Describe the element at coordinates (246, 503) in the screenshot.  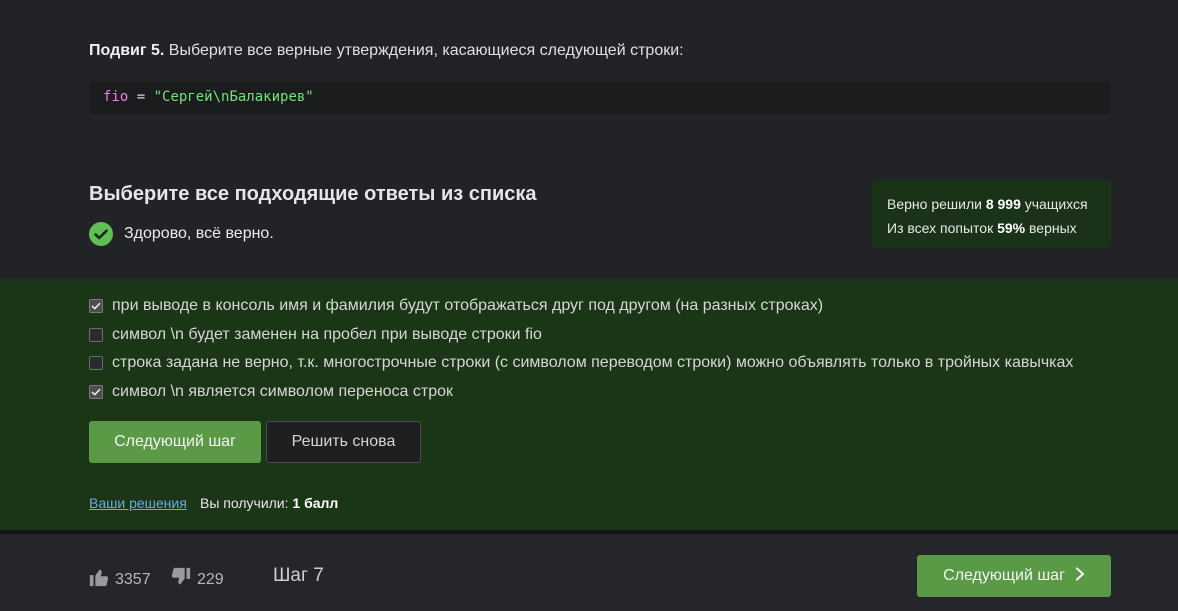
I see `score-label: Вы получили:` at that location.